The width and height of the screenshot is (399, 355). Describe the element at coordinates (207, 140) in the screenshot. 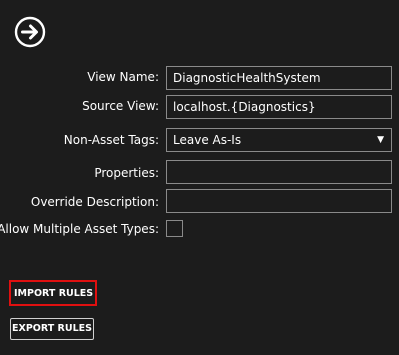

I see `non-asset-tags-value: Leave As-Is` at that location.